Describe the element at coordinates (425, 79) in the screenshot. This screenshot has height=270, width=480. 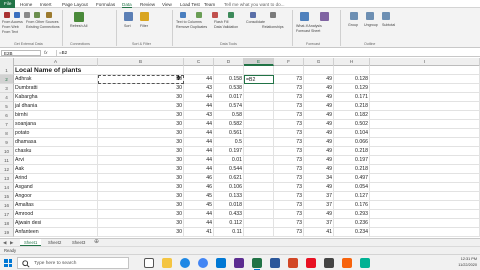
I see `cell-i2` at that location.